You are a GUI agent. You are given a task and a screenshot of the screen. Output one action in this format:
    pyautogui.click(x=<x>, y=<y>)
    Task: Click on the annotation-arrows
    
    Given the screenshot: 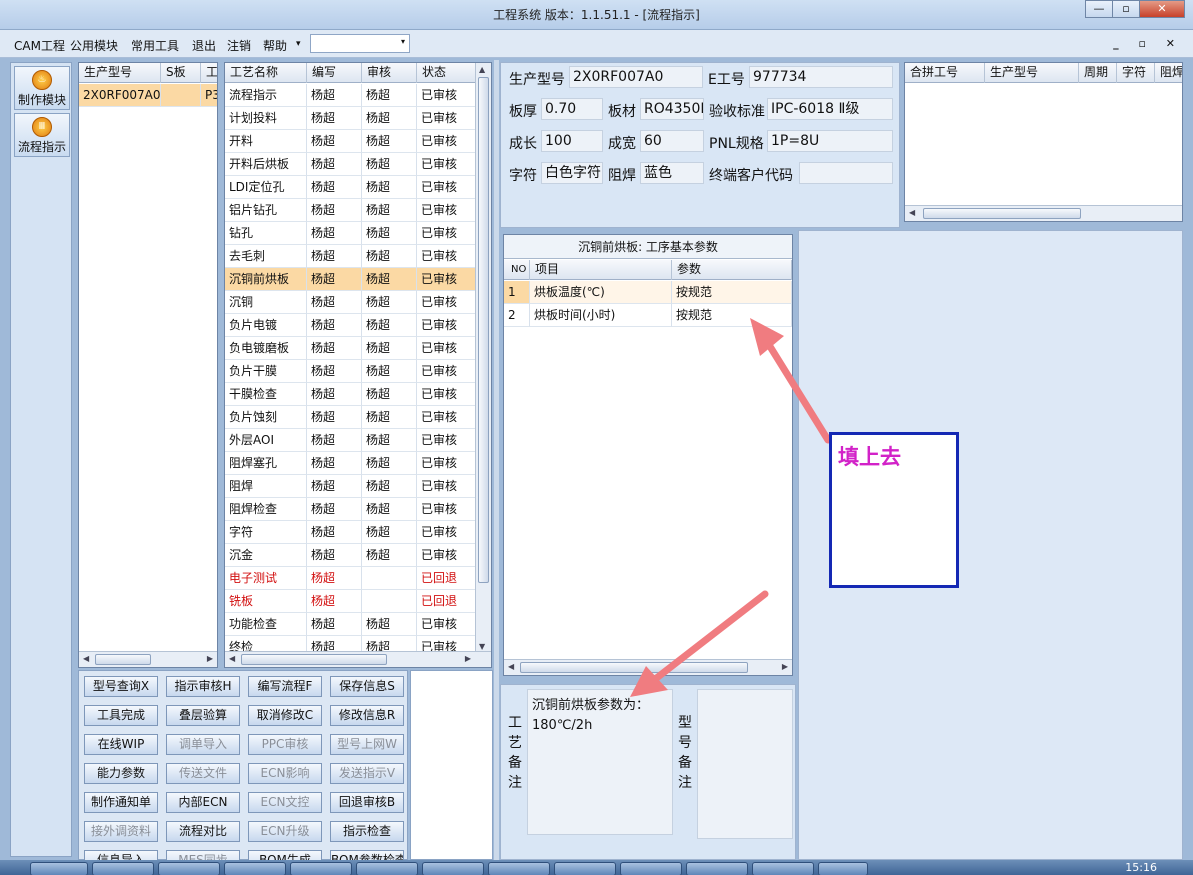 What is the action you would take?
    pyautogui.click(x=731, y=507)
    